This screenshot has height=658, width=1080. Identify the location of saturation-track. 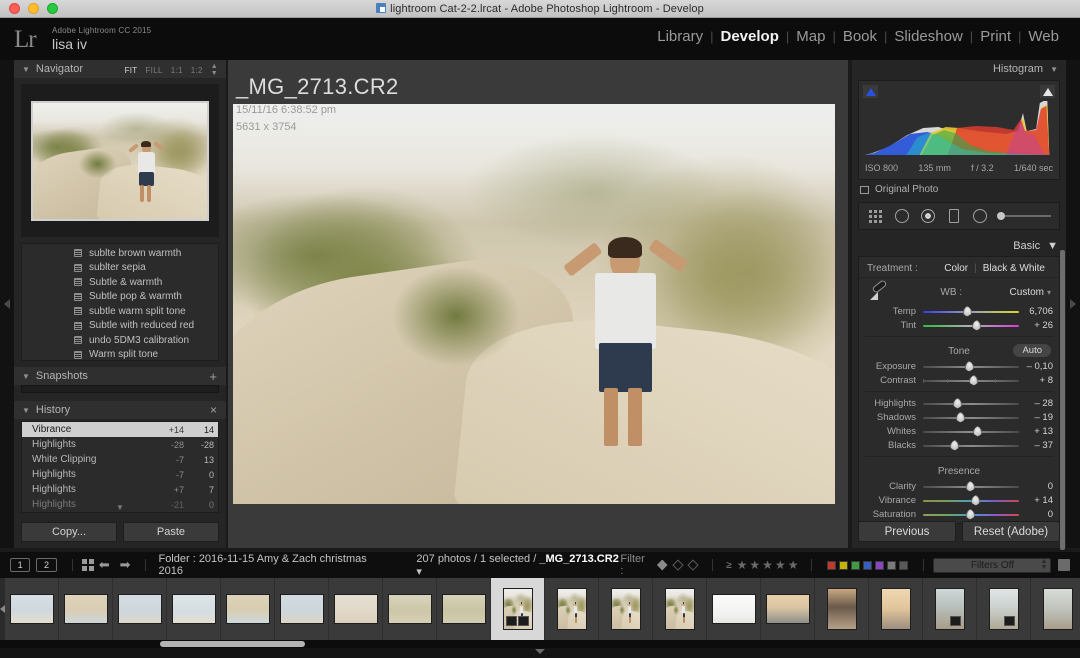
(971, 514).